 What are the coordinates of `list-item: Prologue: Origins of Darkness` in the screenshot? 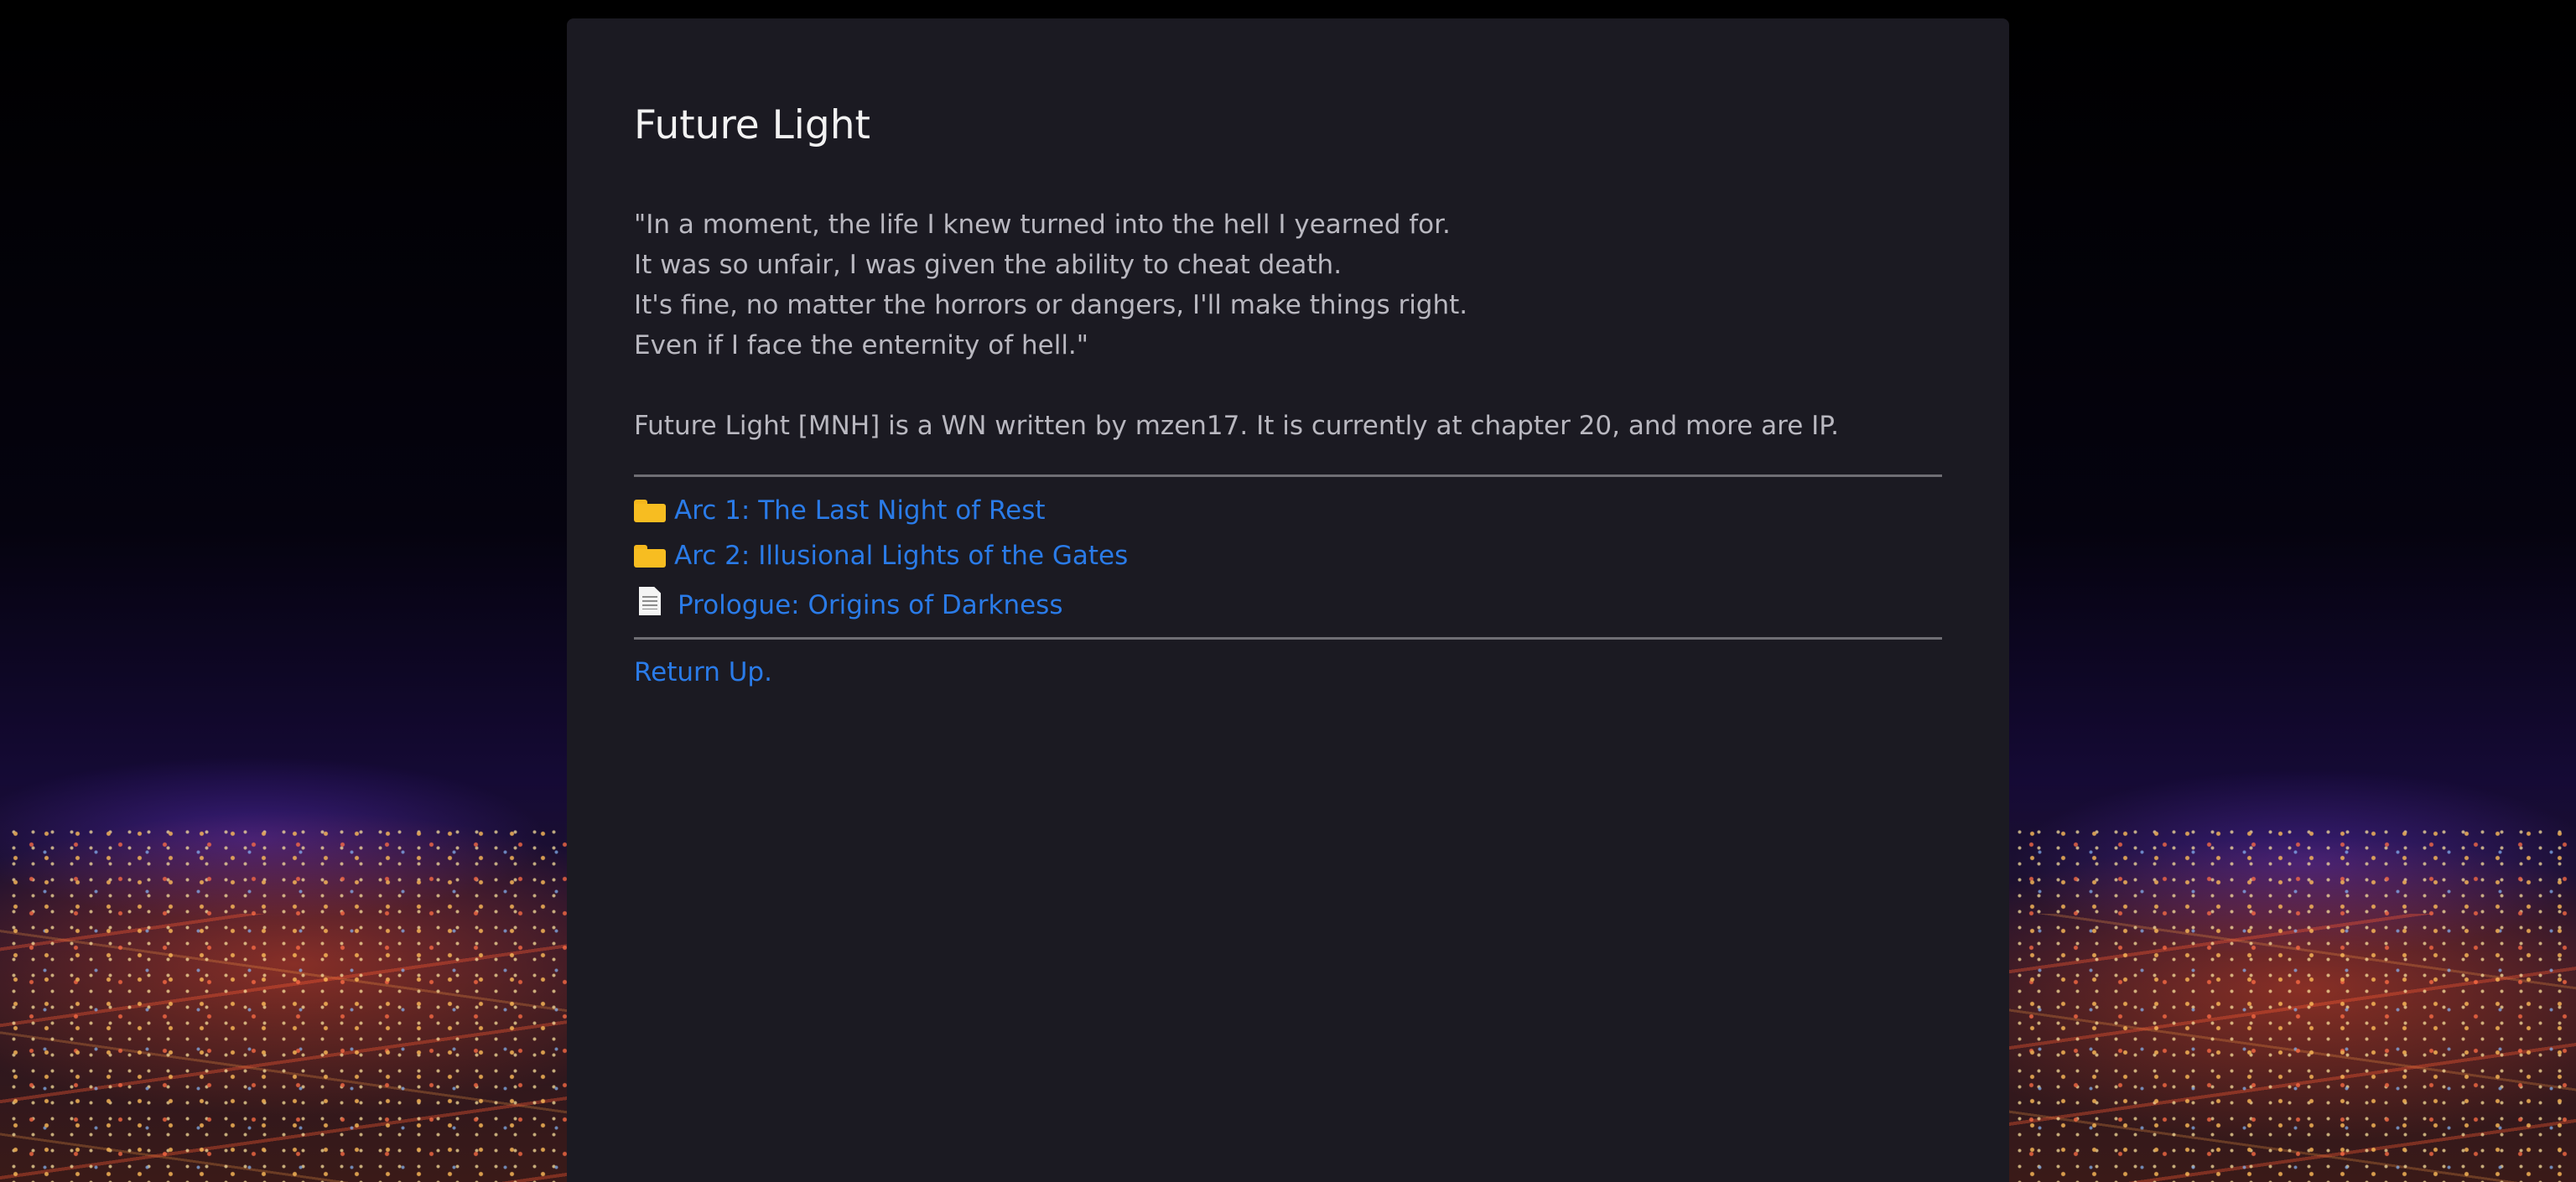 It's located at (881, 605).